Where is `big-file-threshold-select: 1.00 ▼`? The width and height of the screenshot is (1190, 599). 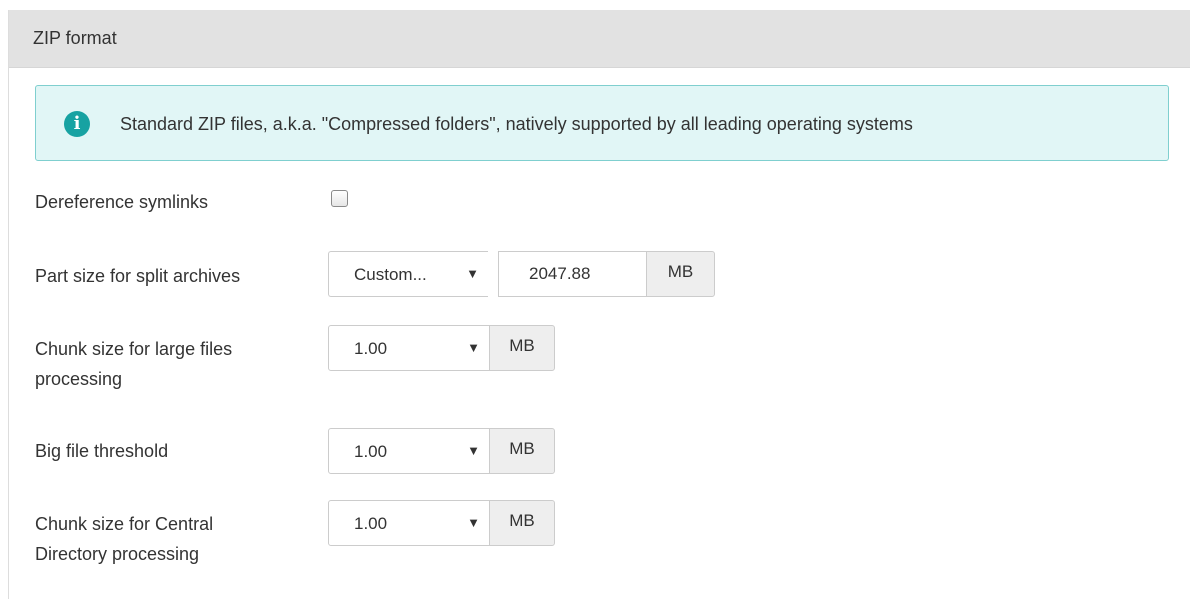
big-file-threshold-select: 1.00 ▼ is located at coordinates (409, 451).